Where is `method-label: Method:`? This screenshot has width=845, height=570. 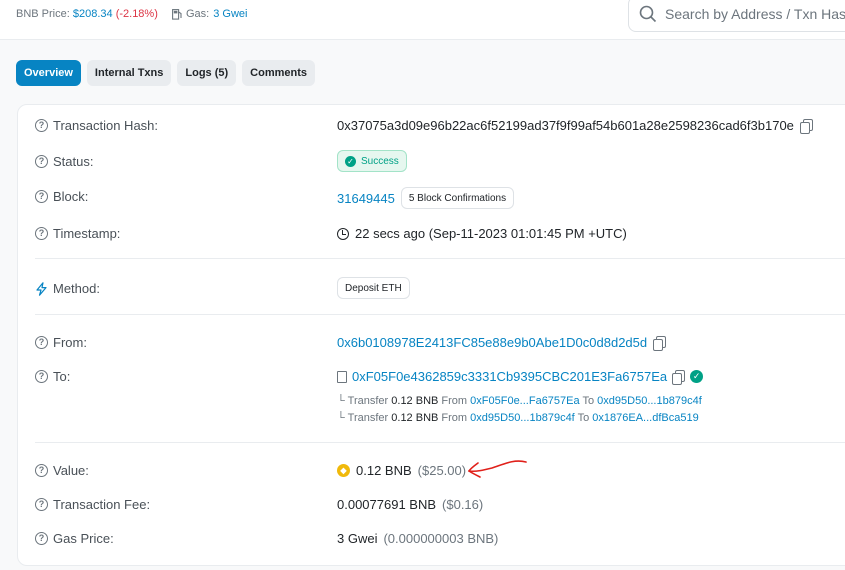 method-label: Method: is located at coordinates (76, 288).